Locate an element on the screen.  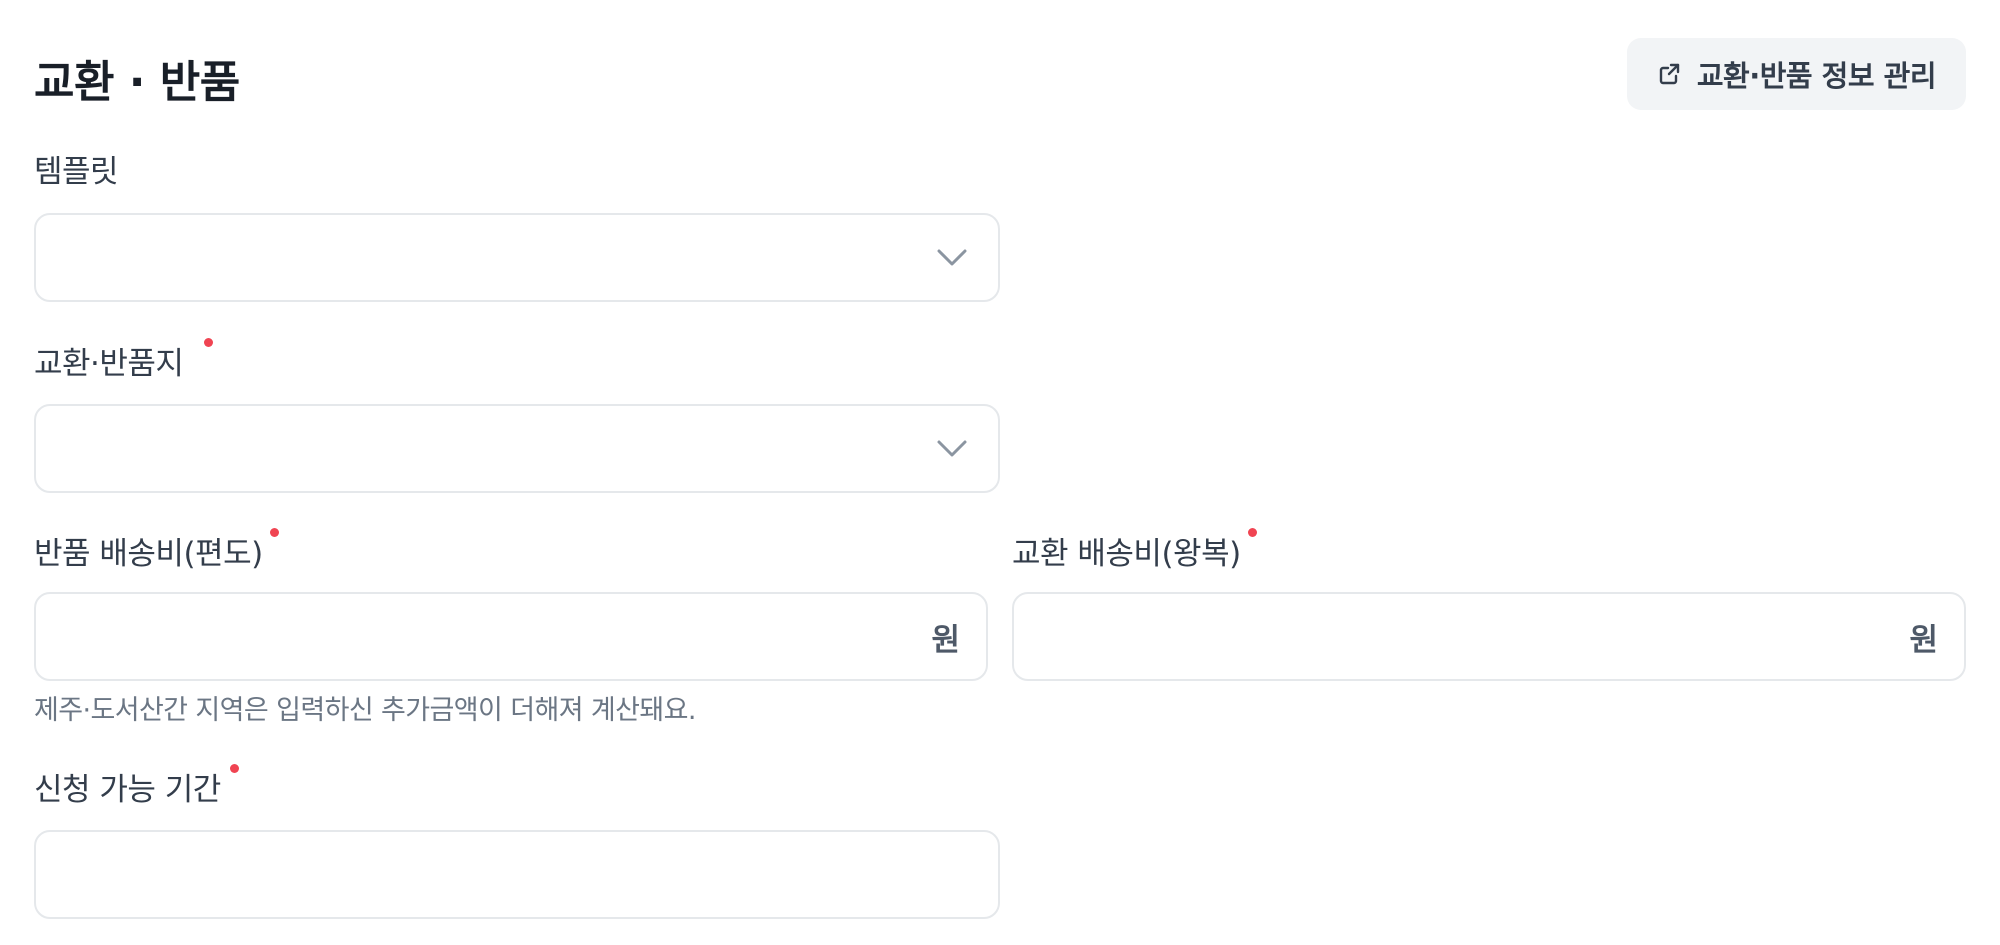
return-fee-input: 원 is located at coordinates (511, 636).